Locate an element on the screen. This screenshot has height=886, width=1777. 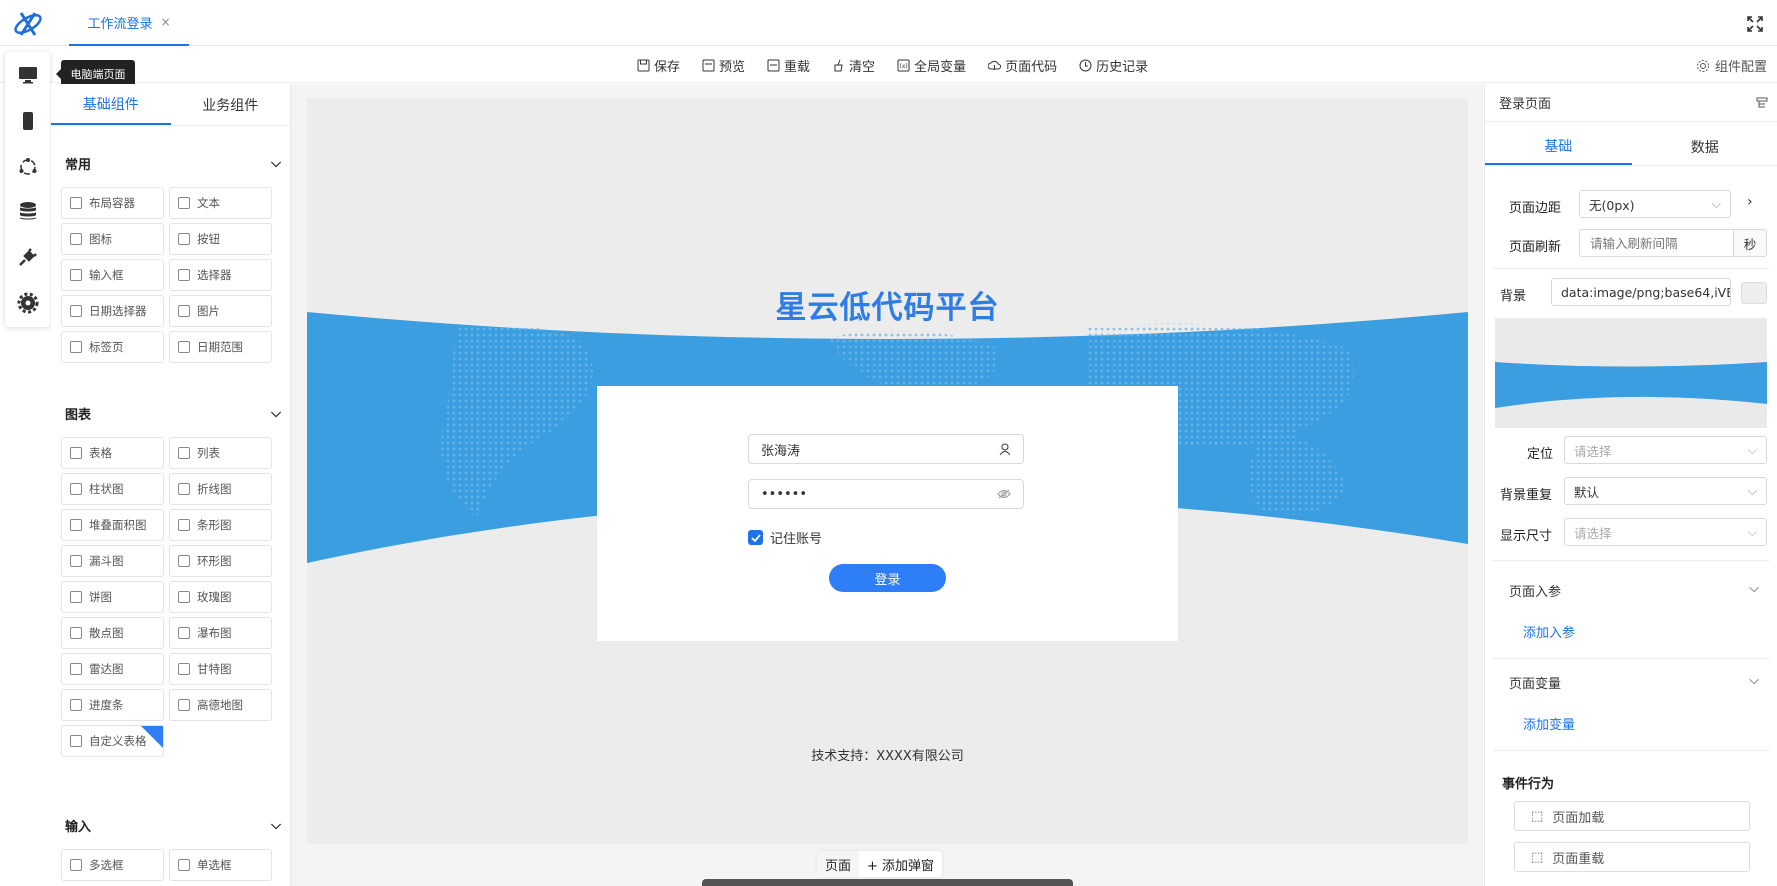
component-chart-13: 甘特图 is located at coordinates (220, 669).